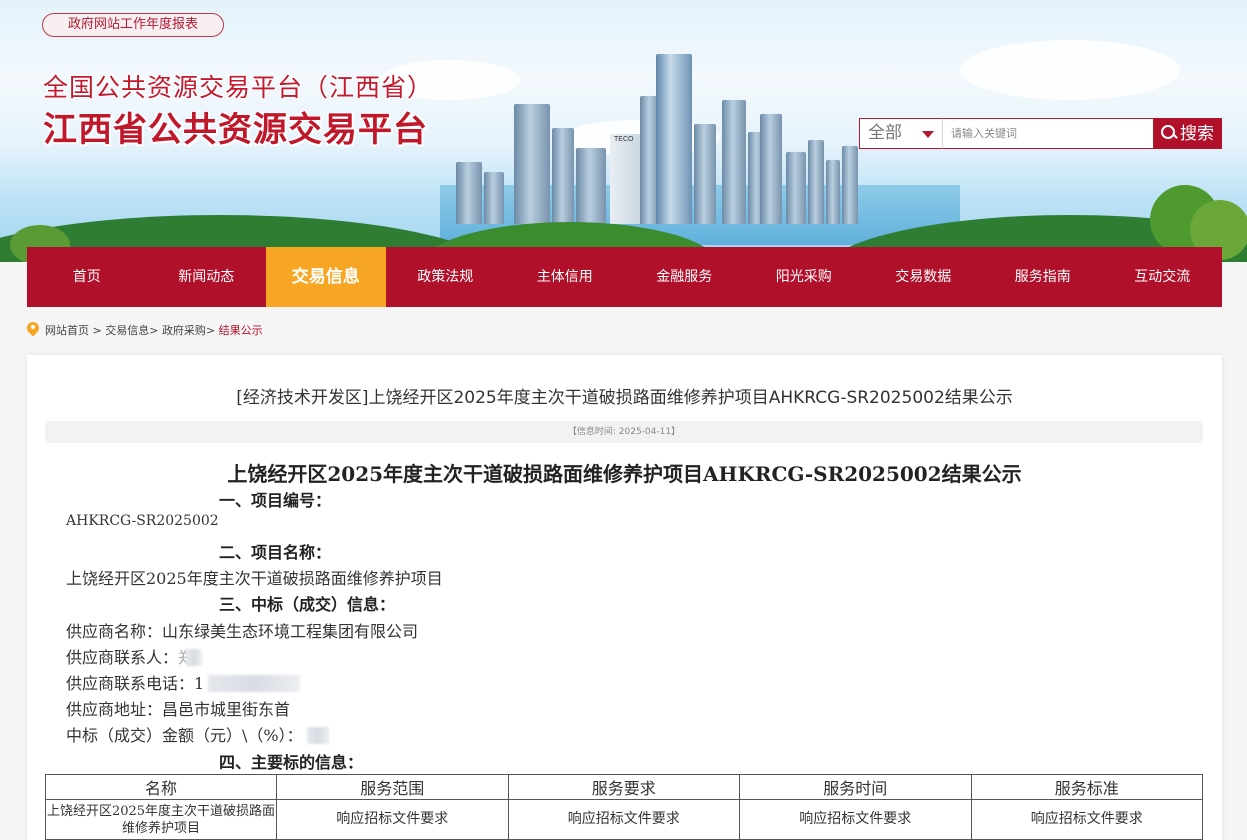 Image resolution: width=1247 pixels, height=840 pixels. What do you see at coordinates (924, 277) in the screenshot?
I see `nav-item-trade-data: 交易数据` at bounding box center [924, 277].